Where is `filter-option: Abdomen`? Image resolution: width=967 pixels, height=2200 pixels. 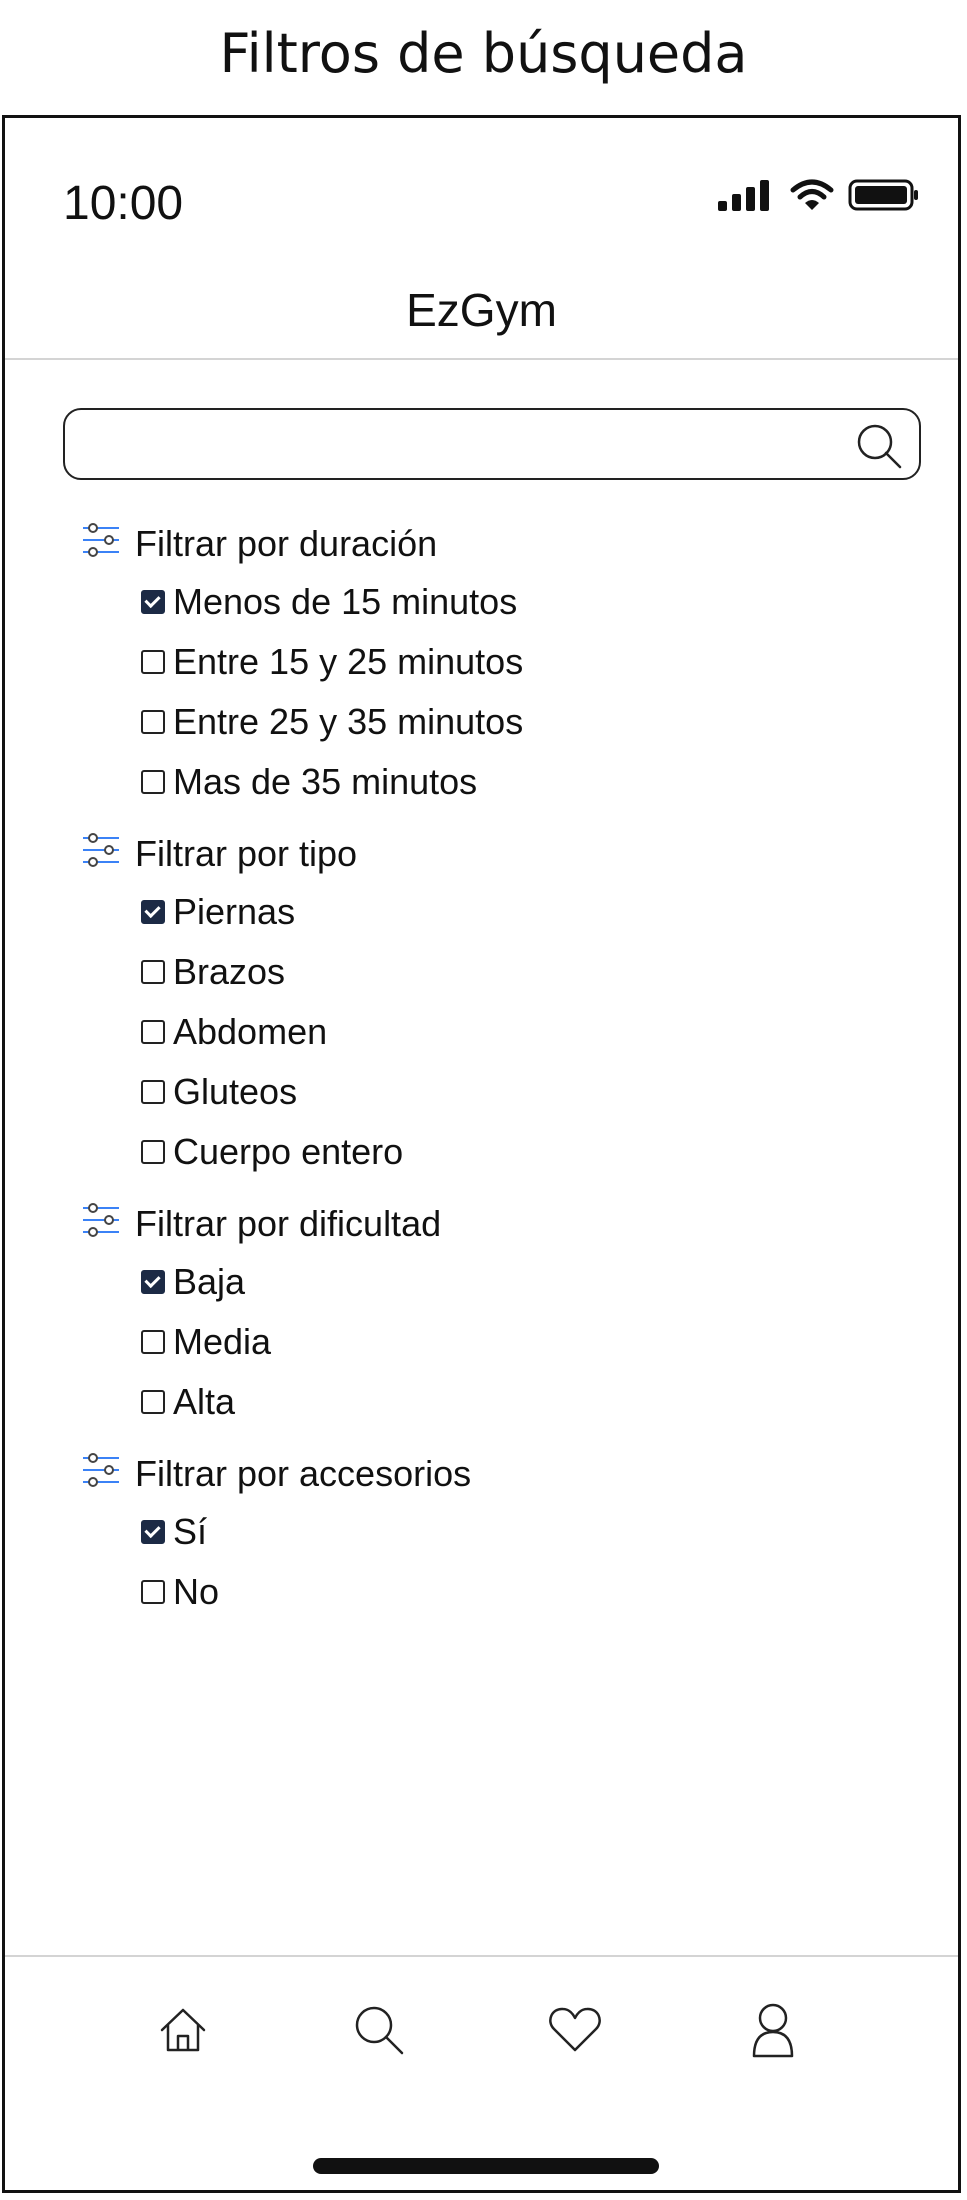 filter-option: Abdomen is located at coordinates (491, 1032).